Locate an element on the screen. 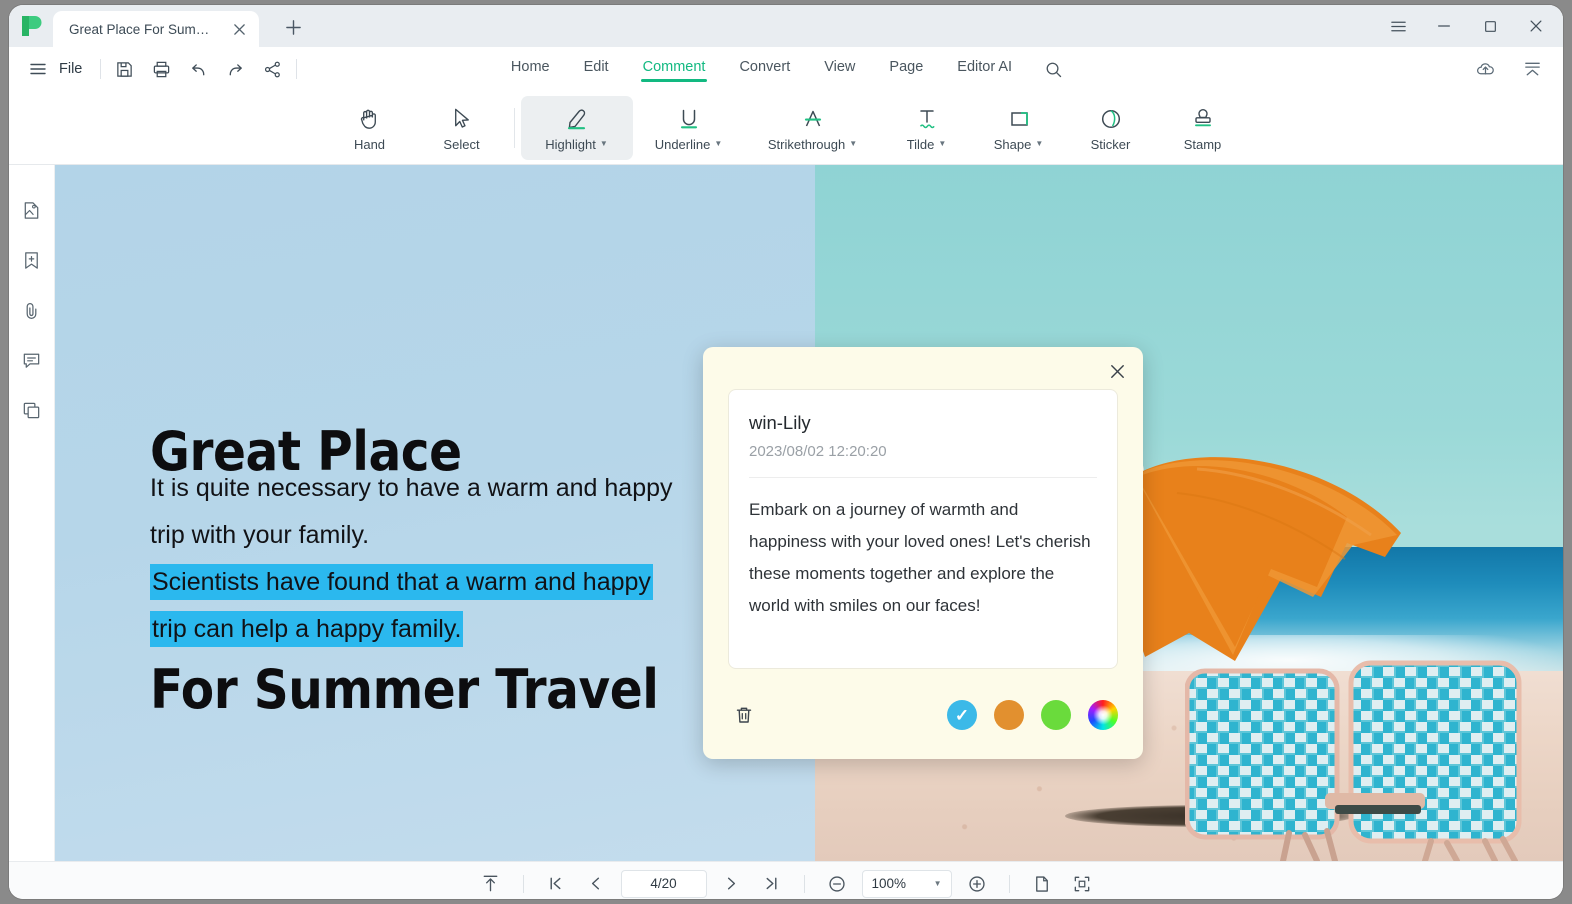 The height and width of the screenshot is (904, 1572). color-swatch-blue: ✓ is located at coordinates (962, 715).